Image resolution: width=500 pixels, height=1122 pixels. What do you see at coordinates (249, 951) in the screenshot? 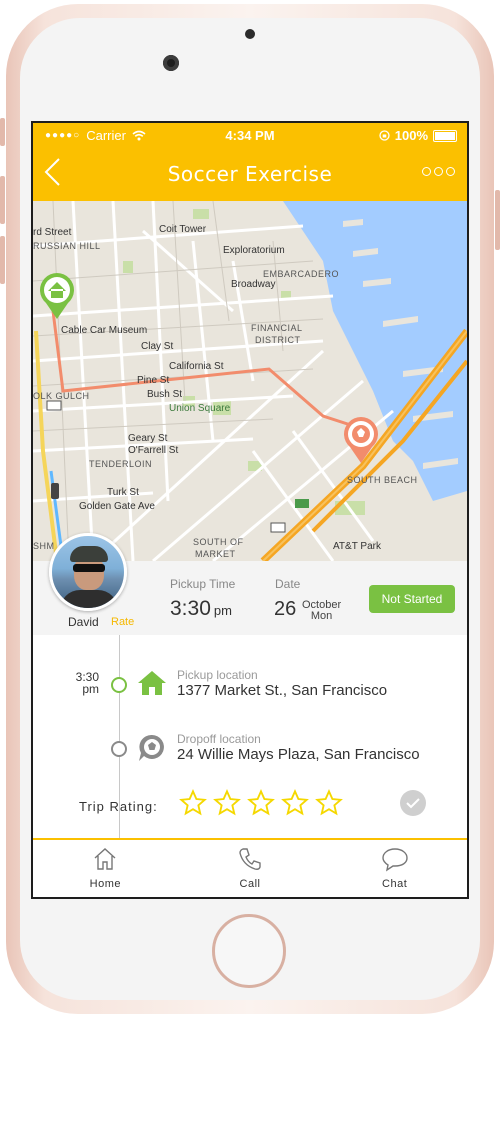
I see `home-button` at bounding box center [249, 951].